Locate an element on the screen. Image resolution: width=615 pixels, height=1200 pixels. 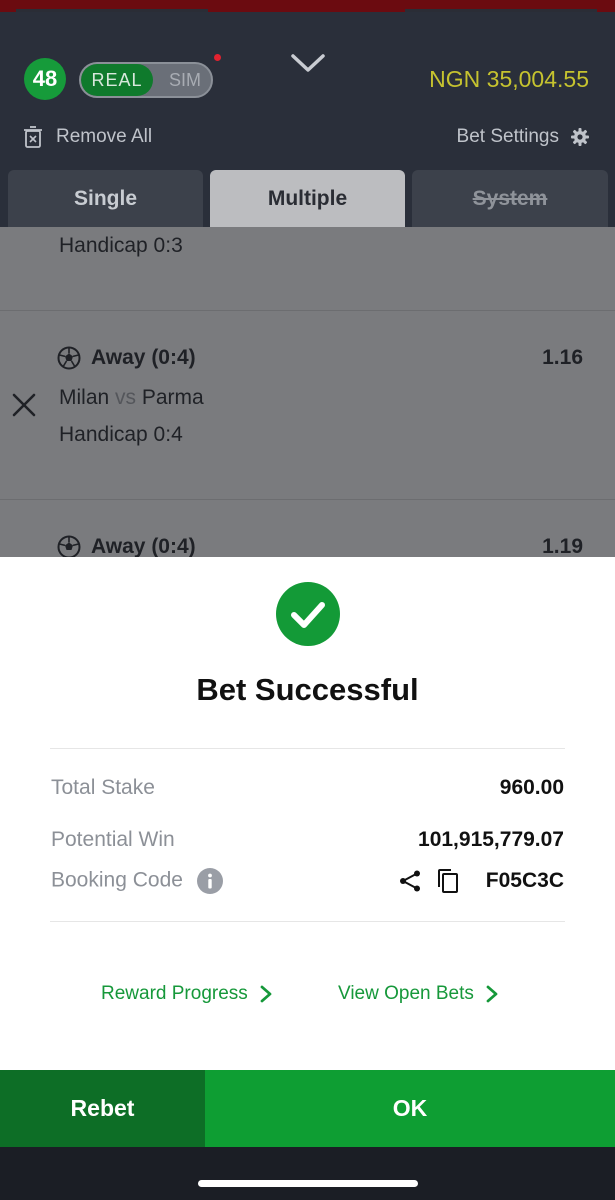
action-footer: Rebet OK is located at coordinates (307, 1108).